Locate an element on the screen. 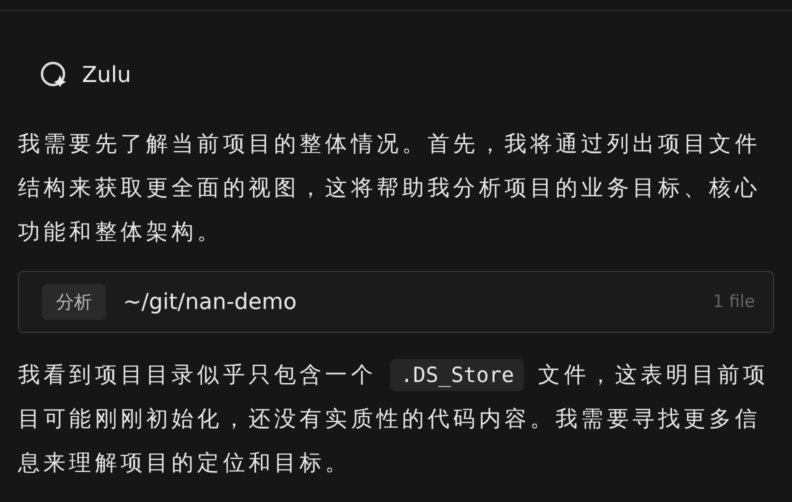 Image resolution: width=792 pixels, height=502 pixels. file-count: 1 file is located at coordinates (733, 302).